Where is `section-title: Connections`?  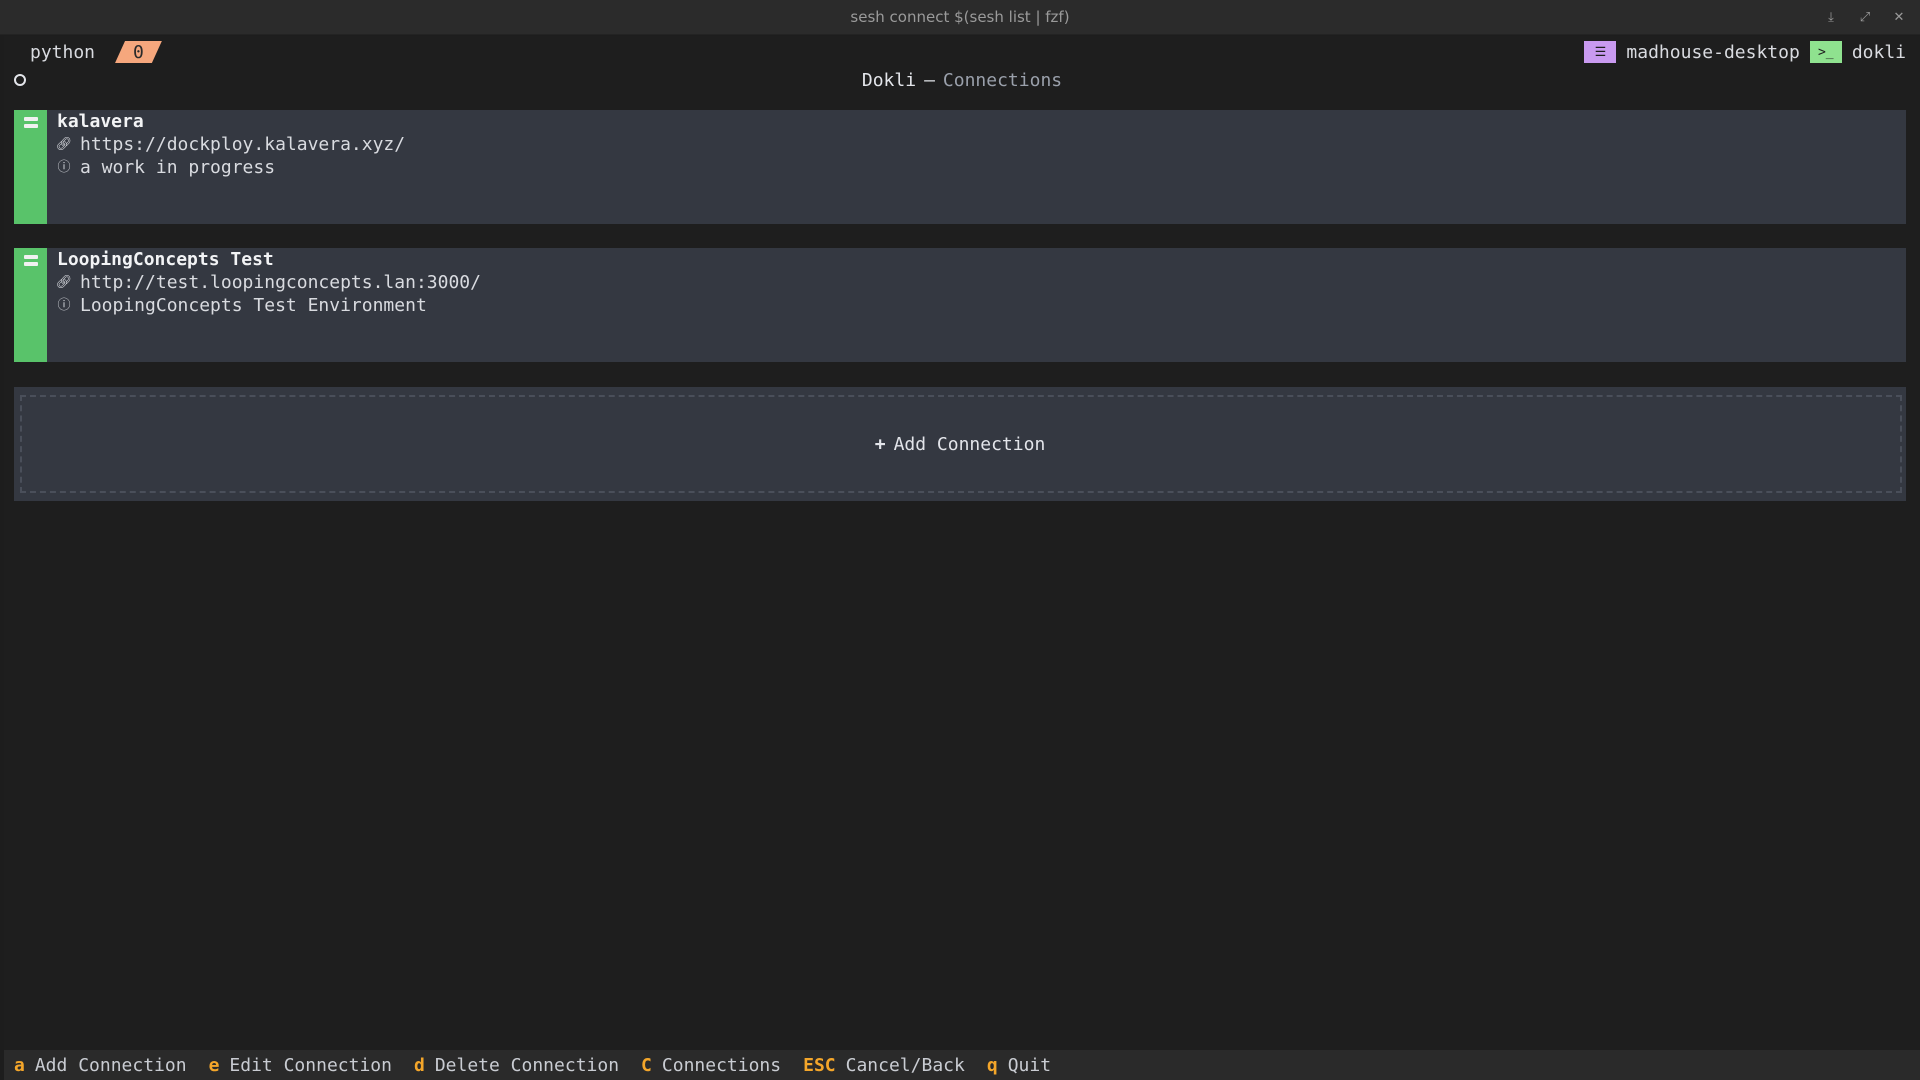 section-title: Connections is located at coordinates (1002, 80).